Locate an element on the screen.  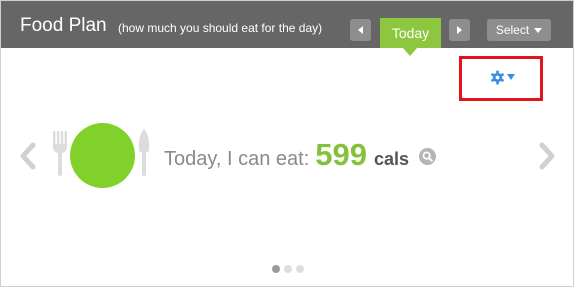
settings-menu-button is located at coordinates (502, 77).